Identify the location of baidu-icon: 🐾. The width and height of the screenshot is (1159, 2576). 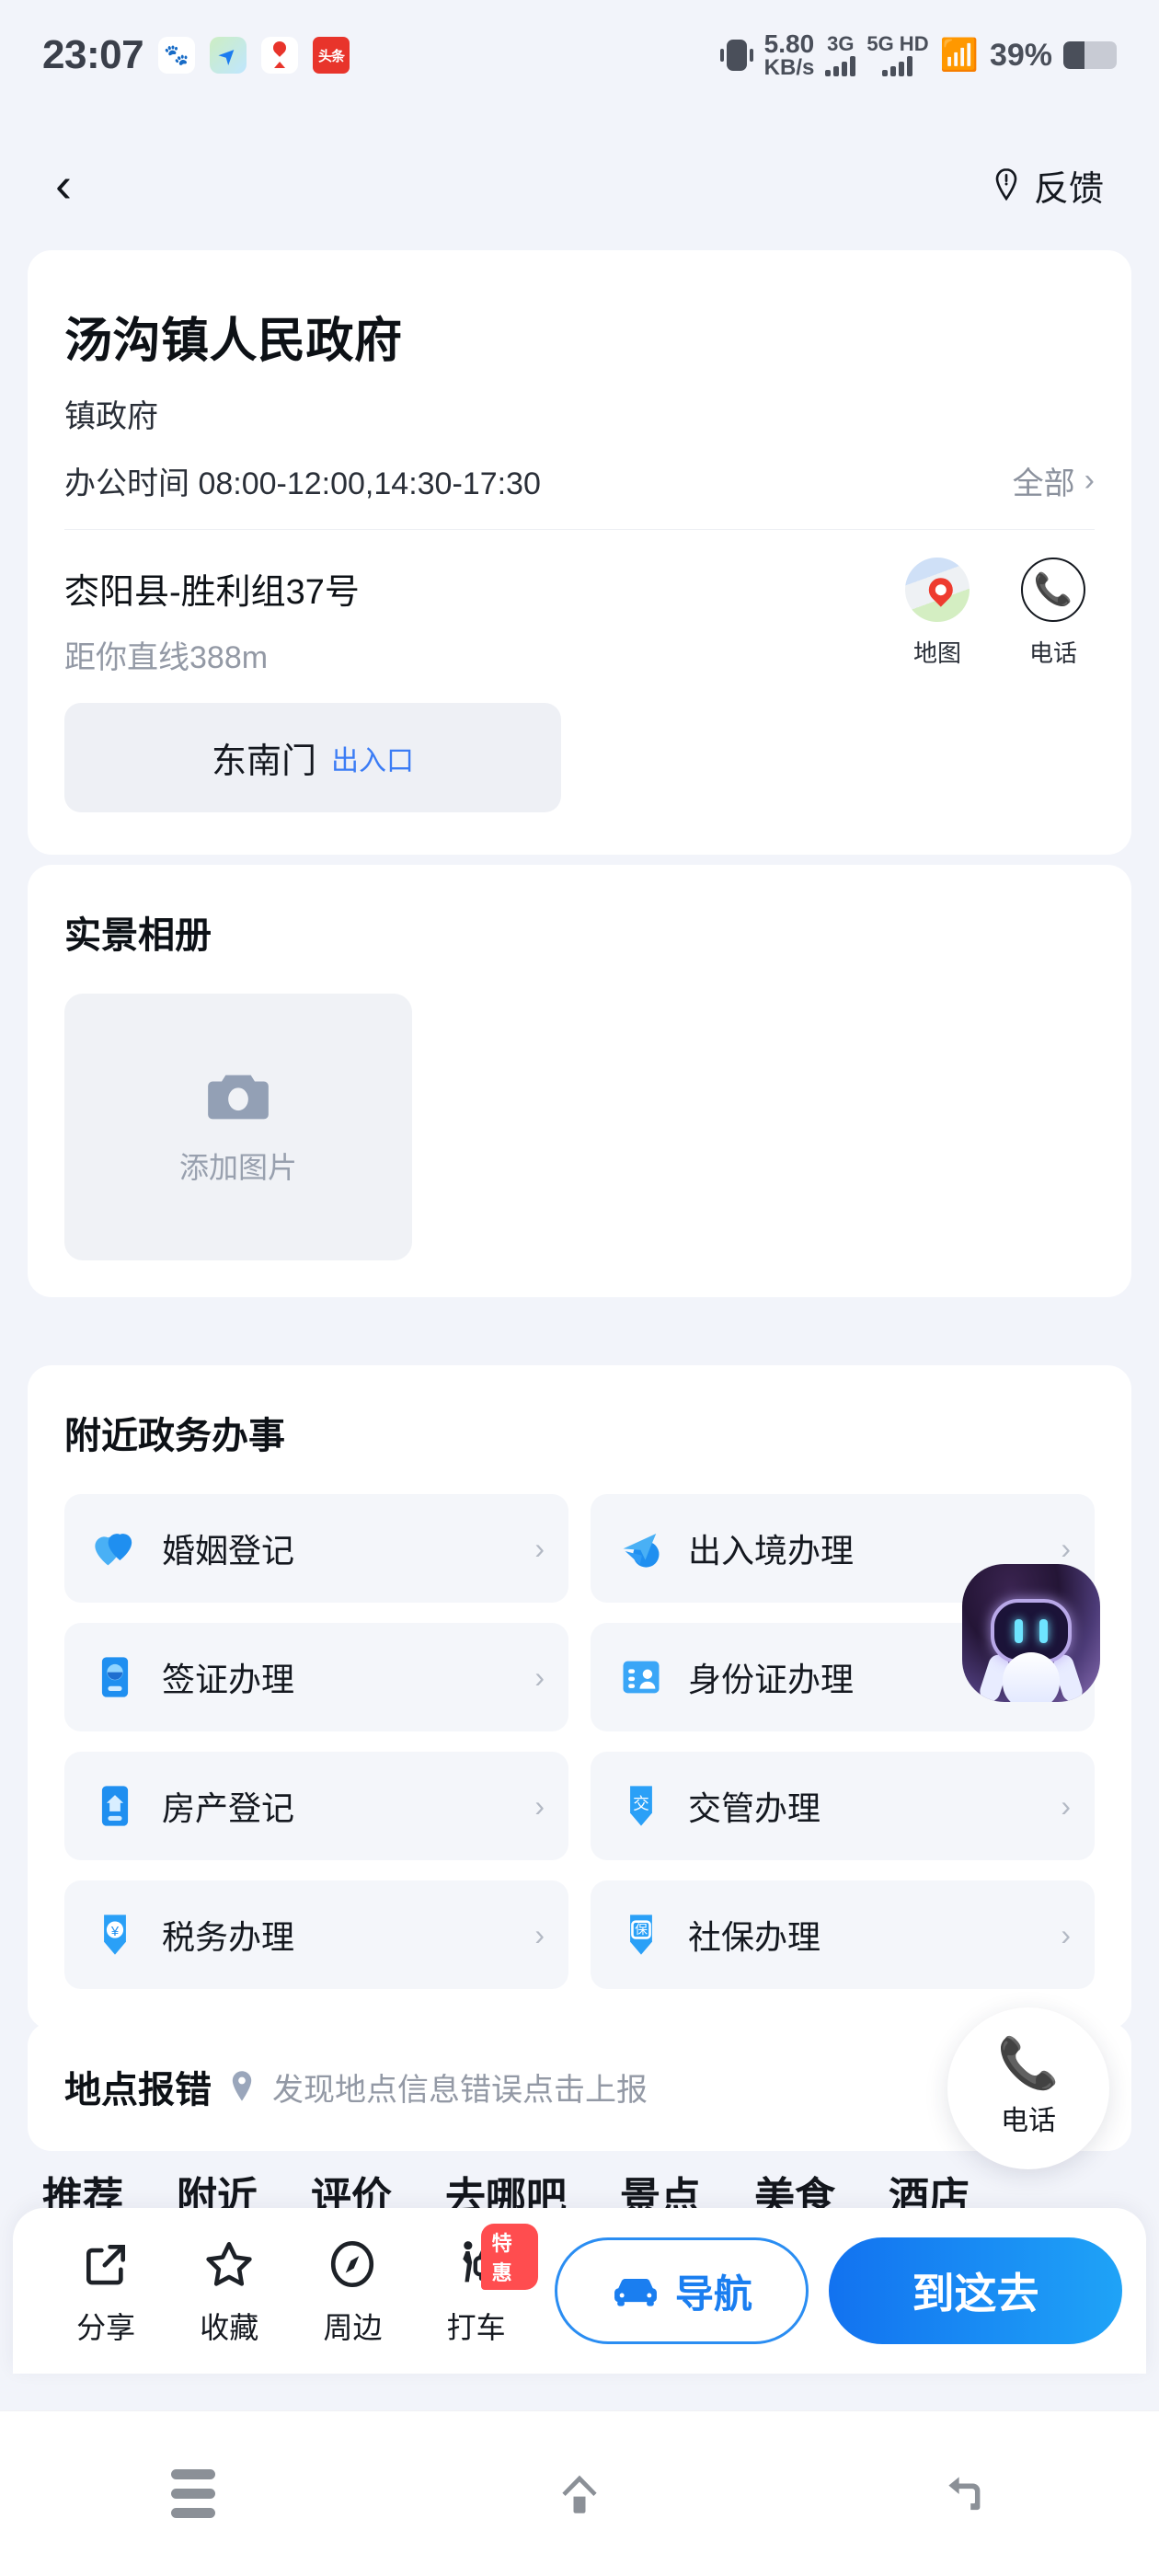
(177, 55).